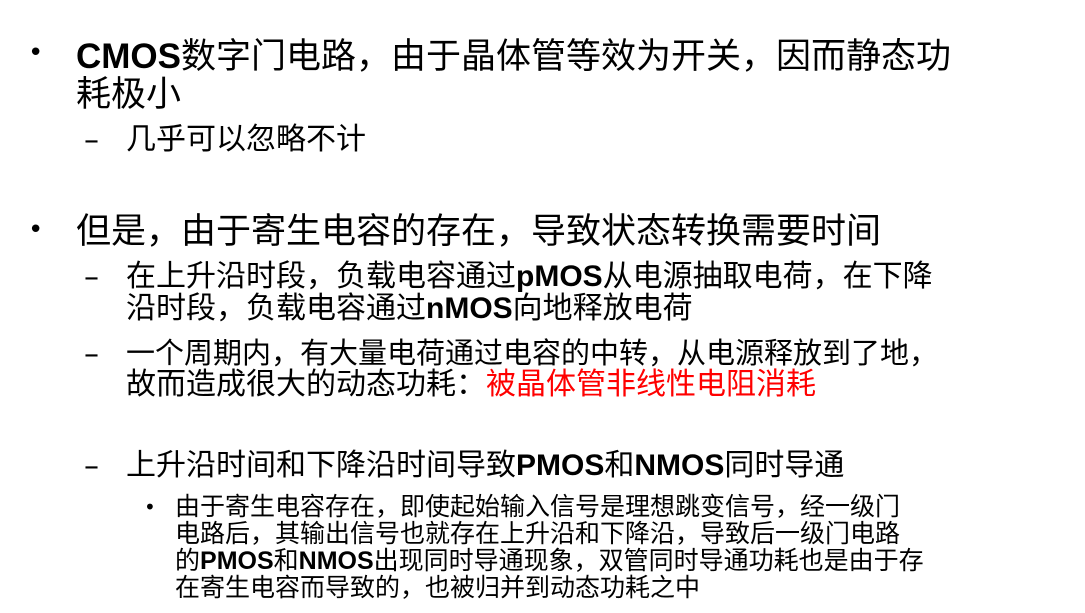  I want to click on bullet-2-sub-1-line-1: 在上升沿时段，负载电容通过pMOS从电源抽取电荷，在下降, so click(601, 276).